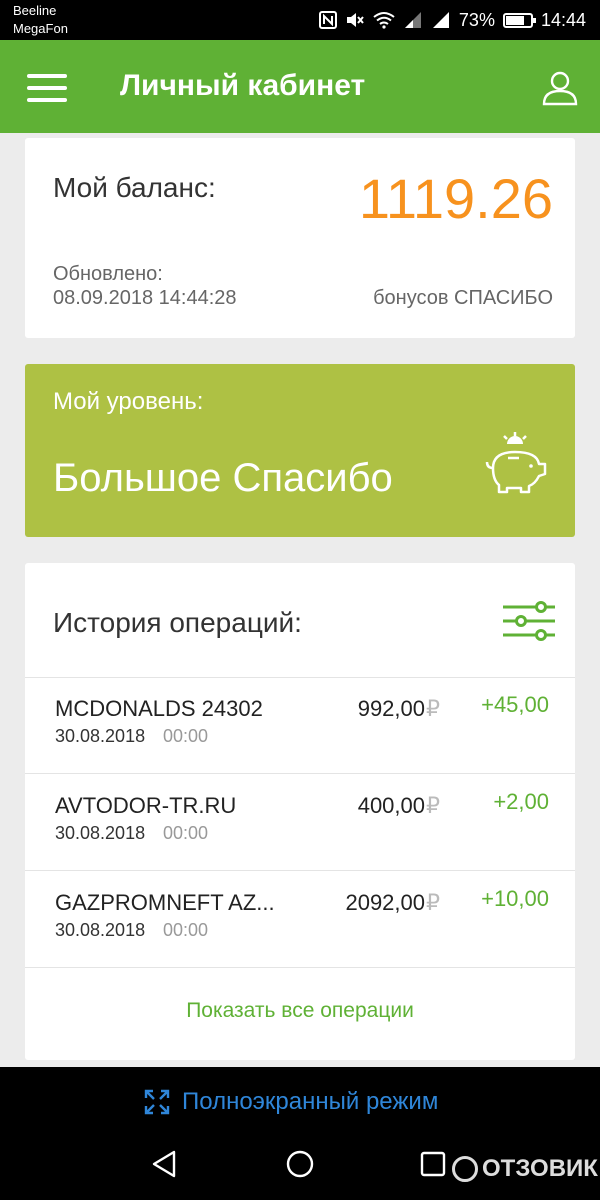 Image resolution: width=600 pixels, height=1200 pixels. What do you see at coordinates (300, 1164) in the screenshot?
I see `home-icon` at bounding box center [300, 1164].